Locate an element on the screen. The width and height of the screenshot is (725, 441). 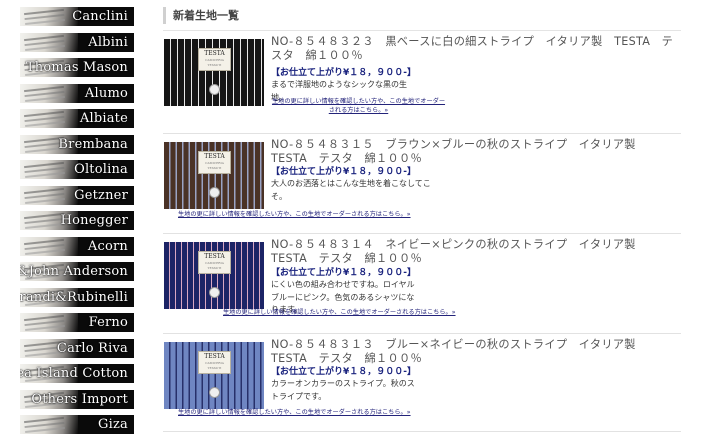
brand-name: Acorn is located at coordinates (107, 246).